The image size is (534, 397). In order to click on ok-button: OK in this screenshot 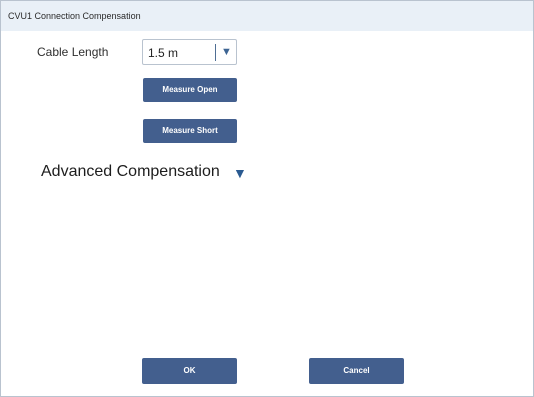, I will do `click(189, 371)`.